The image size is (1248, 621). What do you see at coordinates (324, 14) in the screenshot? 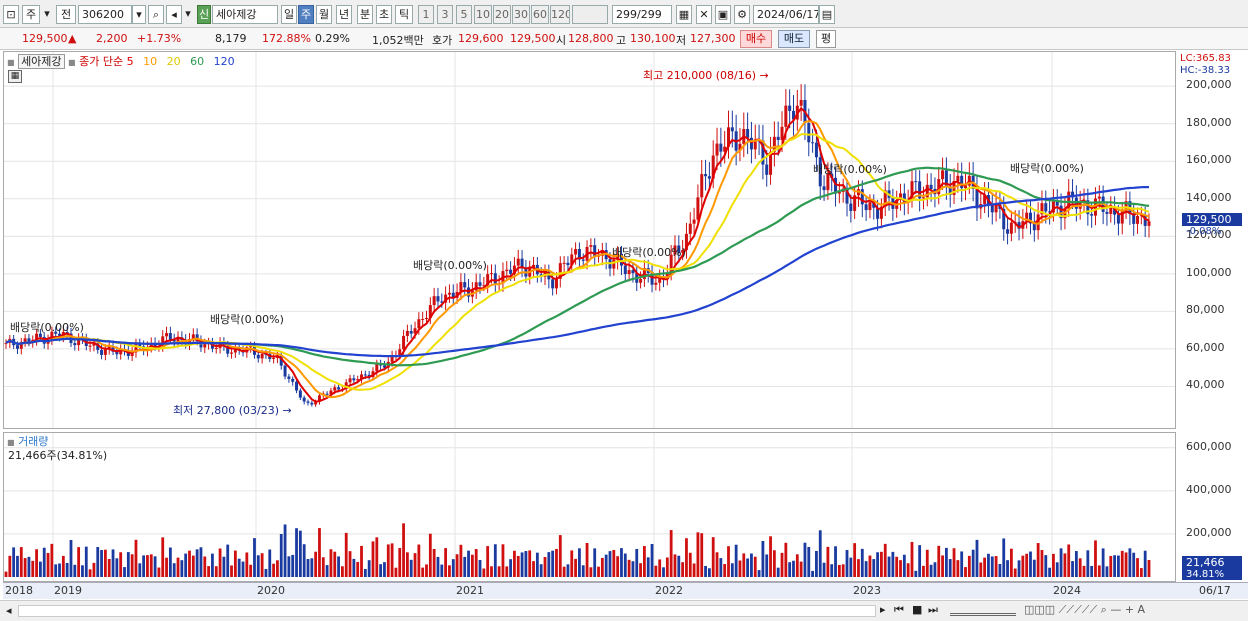
I see `tab-month: 월` at bounding box center [324, 14].